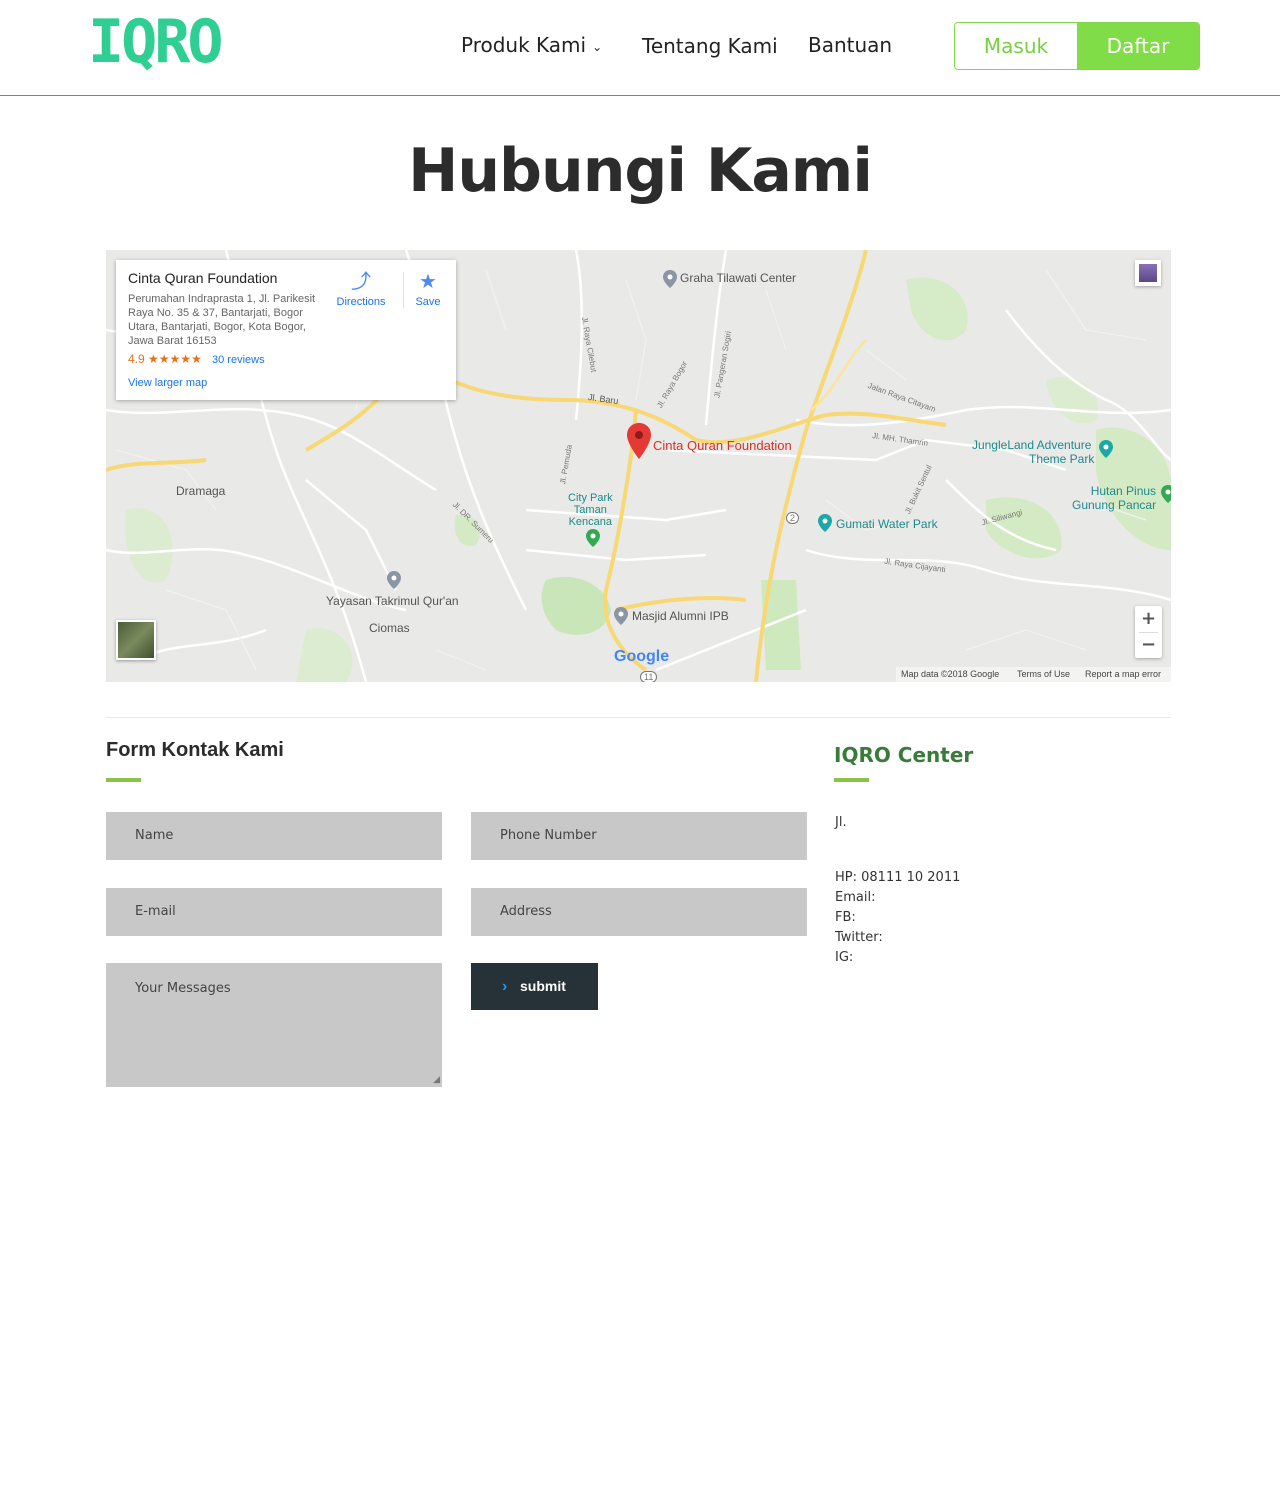  Describe the element at coordinates (710, 46) in the screenshot. I see `nav-tentang-kami: Tentang Kami` at that location.